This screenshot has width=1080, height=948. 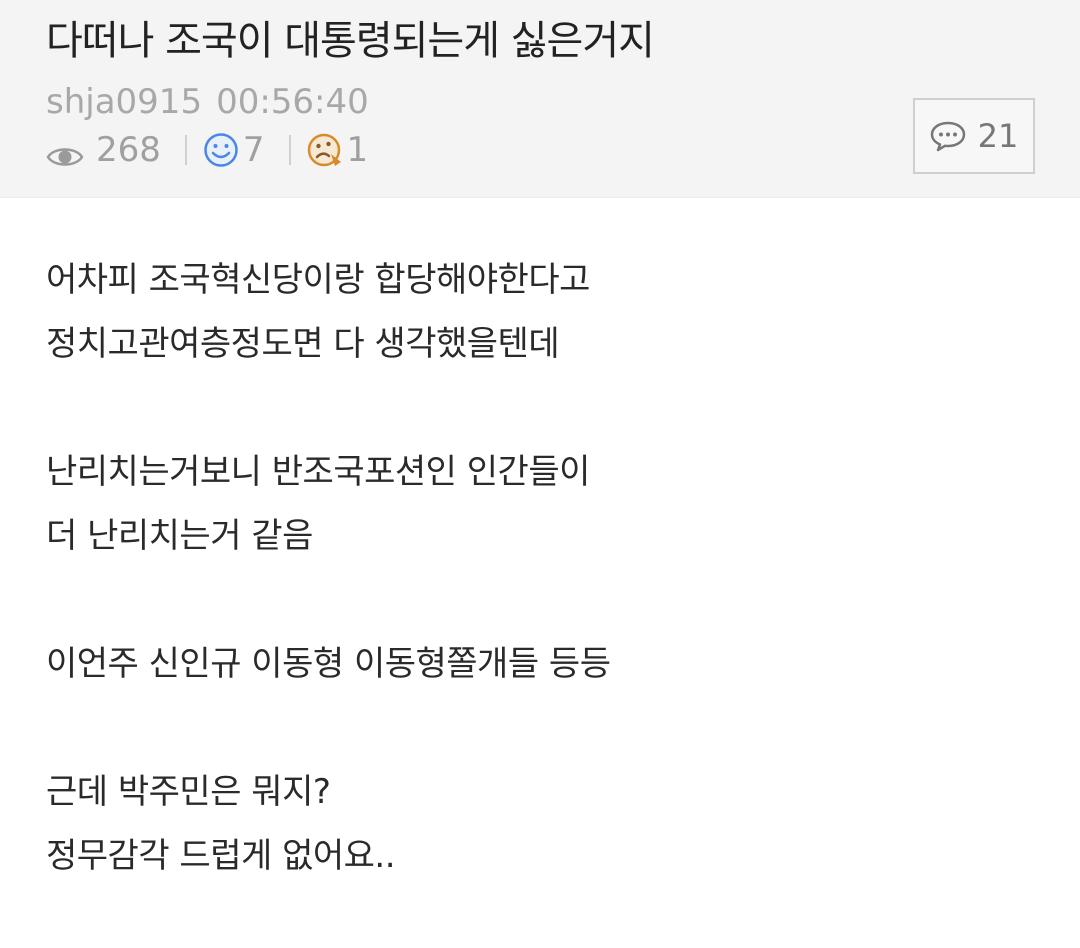 What do you see at coordinates (350, 41) in the screenshot?
I see `post-title: 다떠나 조국이 대통령되는게 싫은거지` at bounding box center [350, 41].